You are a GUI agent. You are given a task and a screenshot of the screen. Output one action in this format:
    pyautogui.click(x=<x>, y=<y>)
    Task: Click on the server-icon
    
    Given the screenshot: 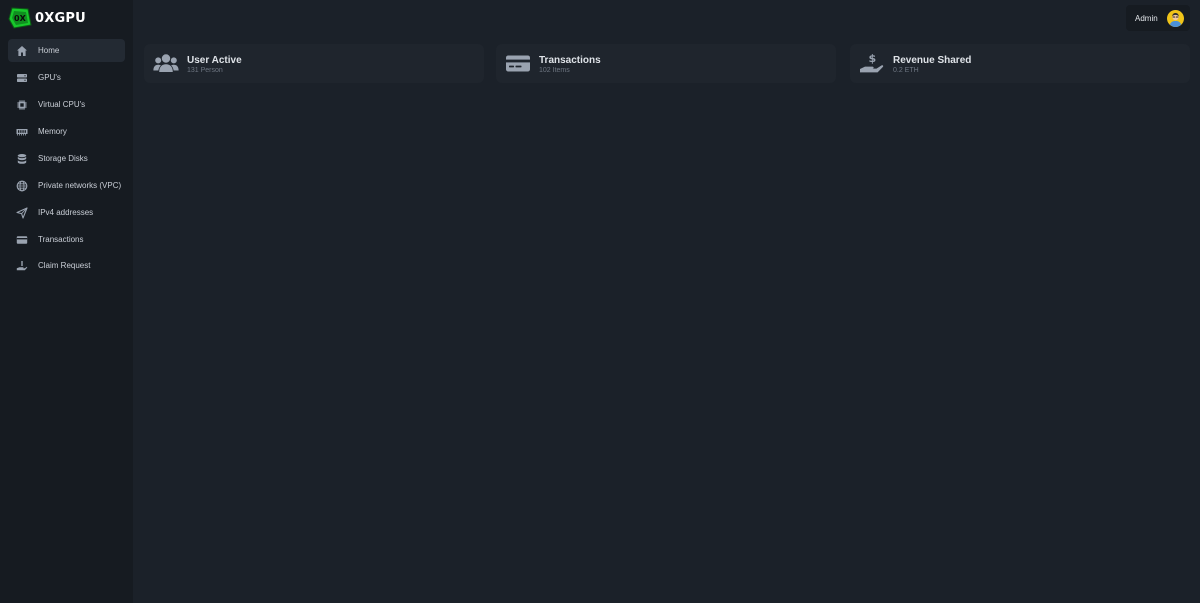 What is the action you would take?
    pyautogui.click(x=22, y=78)
    